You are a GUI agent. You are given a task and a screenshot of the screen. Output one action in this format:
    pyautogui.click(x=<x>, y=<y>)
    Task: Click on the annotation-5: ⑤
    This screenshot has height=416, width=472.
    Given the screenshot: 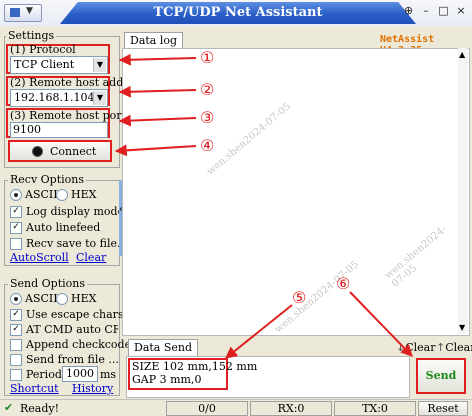 What is the action you would take?
    pyautogui.click(x=299, y=297)
    